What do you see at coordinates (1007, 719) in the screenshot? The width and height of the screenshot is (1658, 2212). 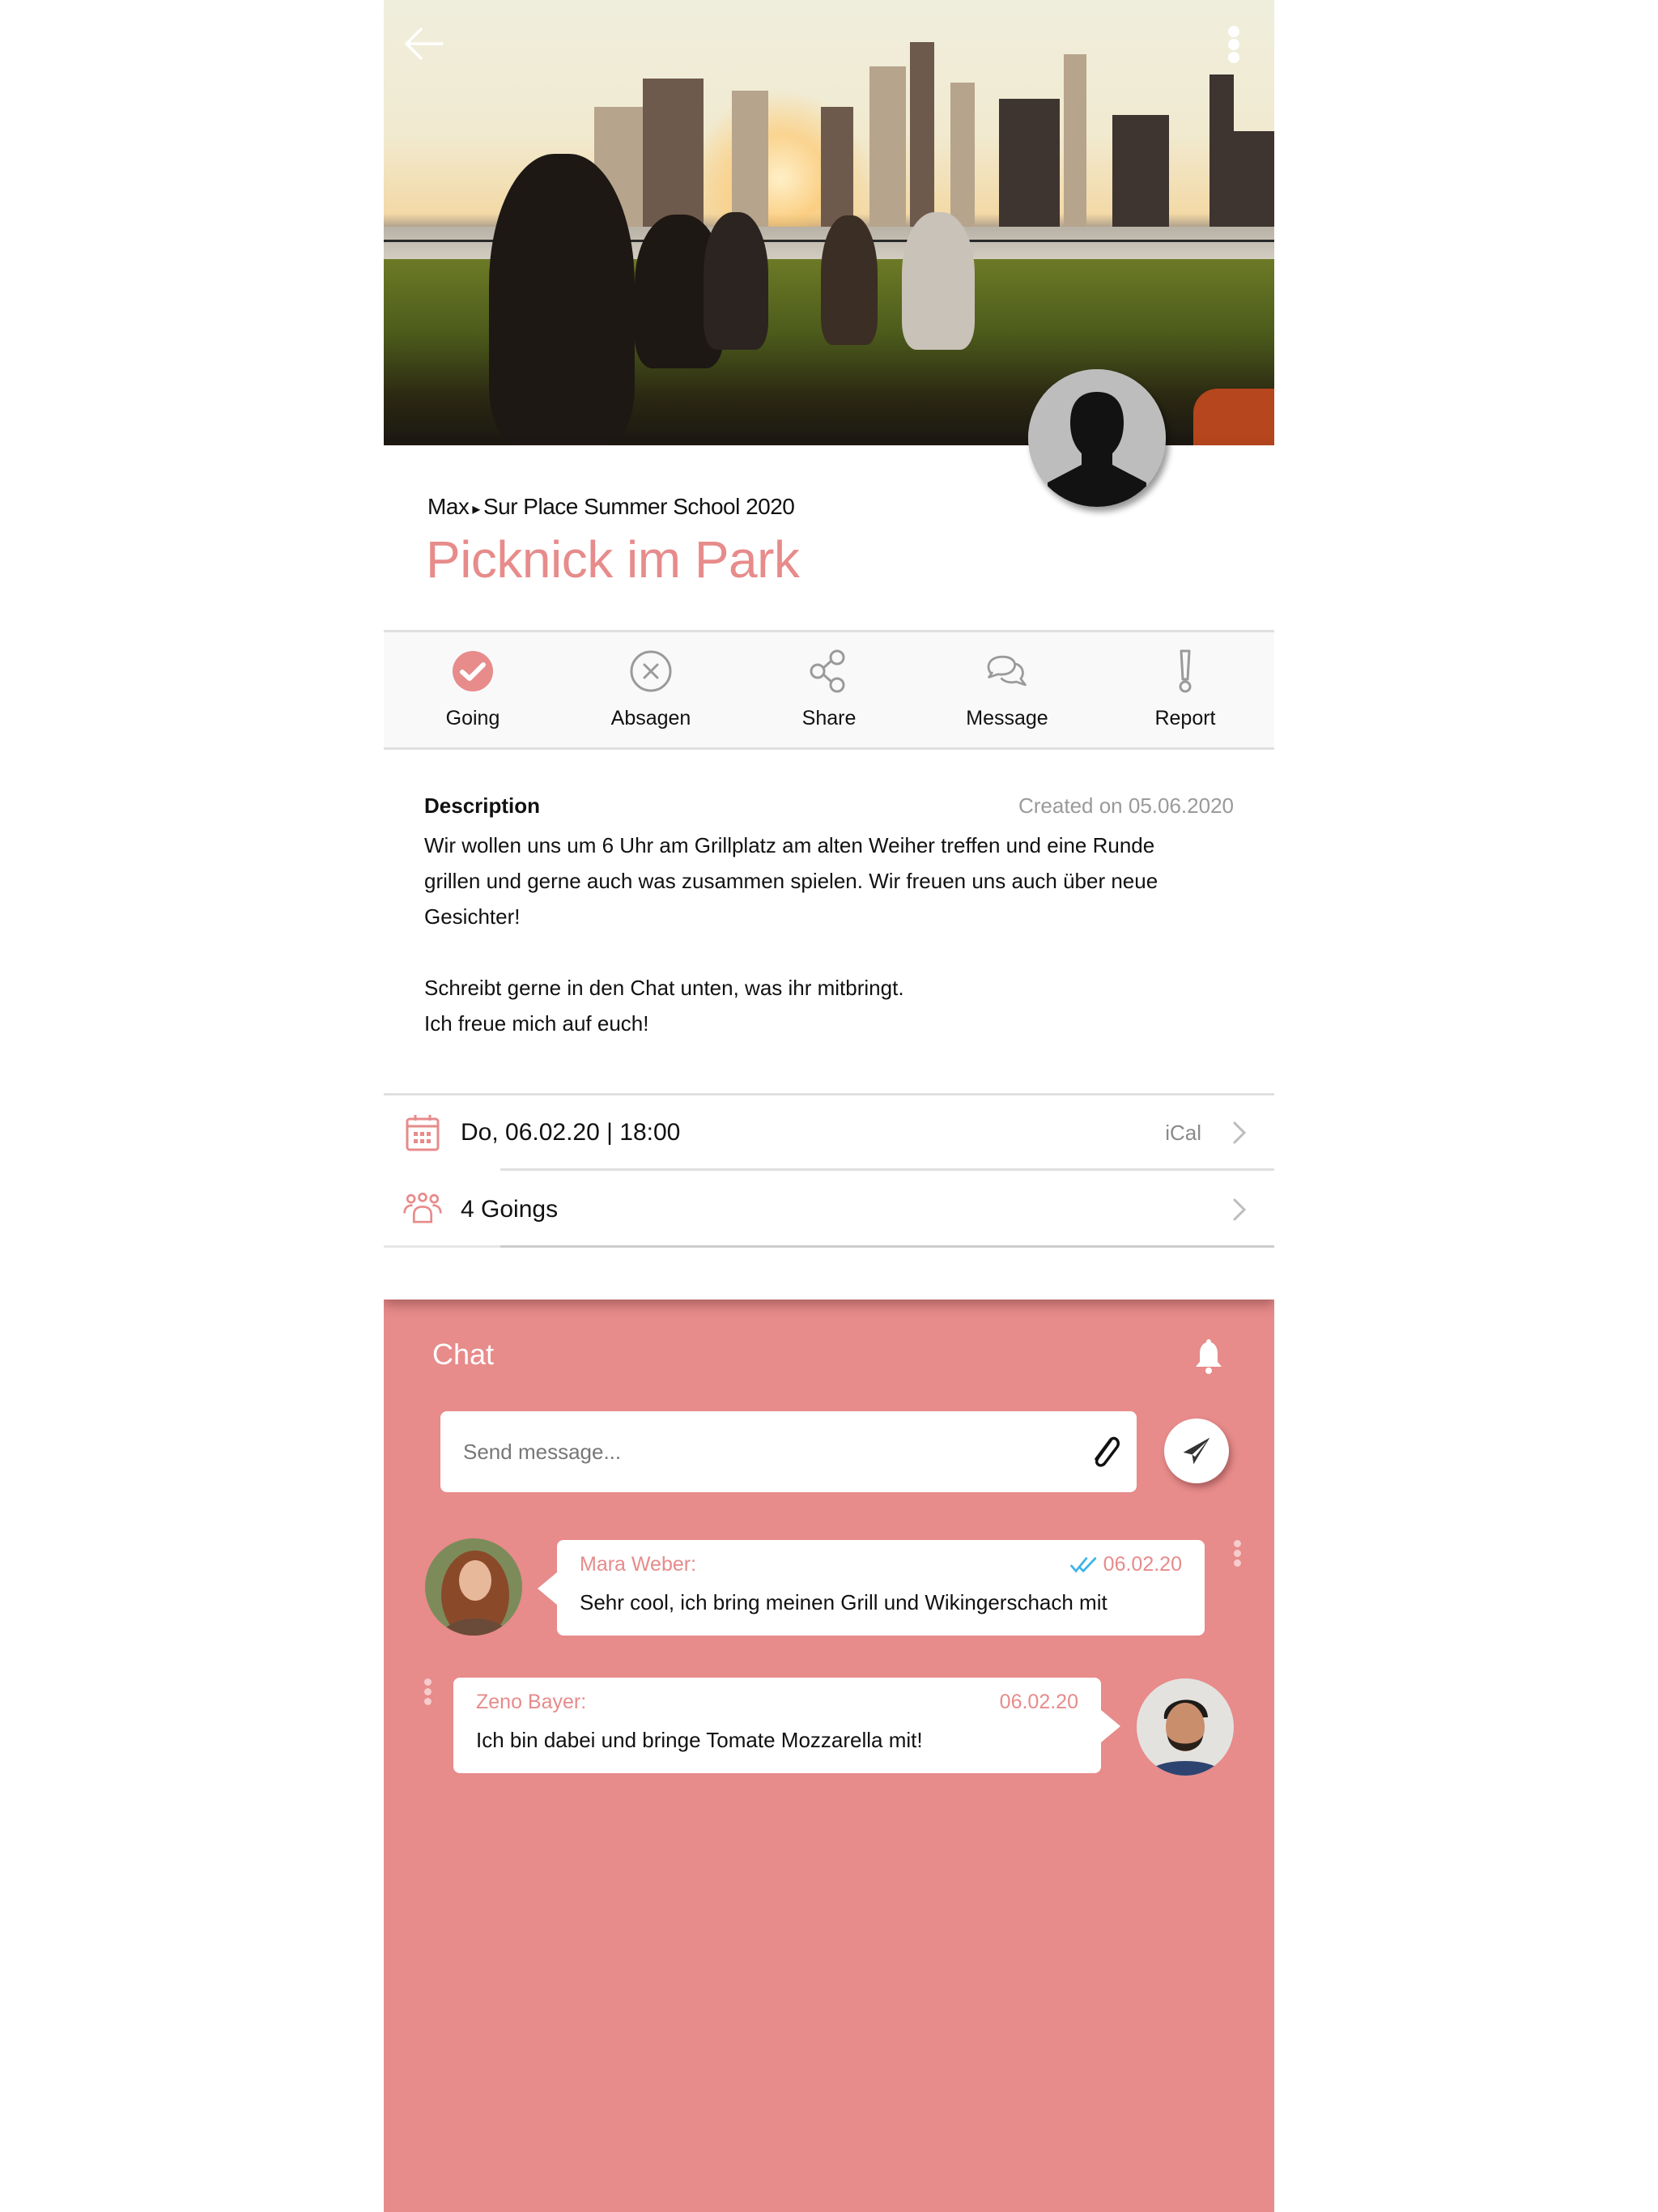 I see `message-label: Message` at bounding box center [1007, 719].